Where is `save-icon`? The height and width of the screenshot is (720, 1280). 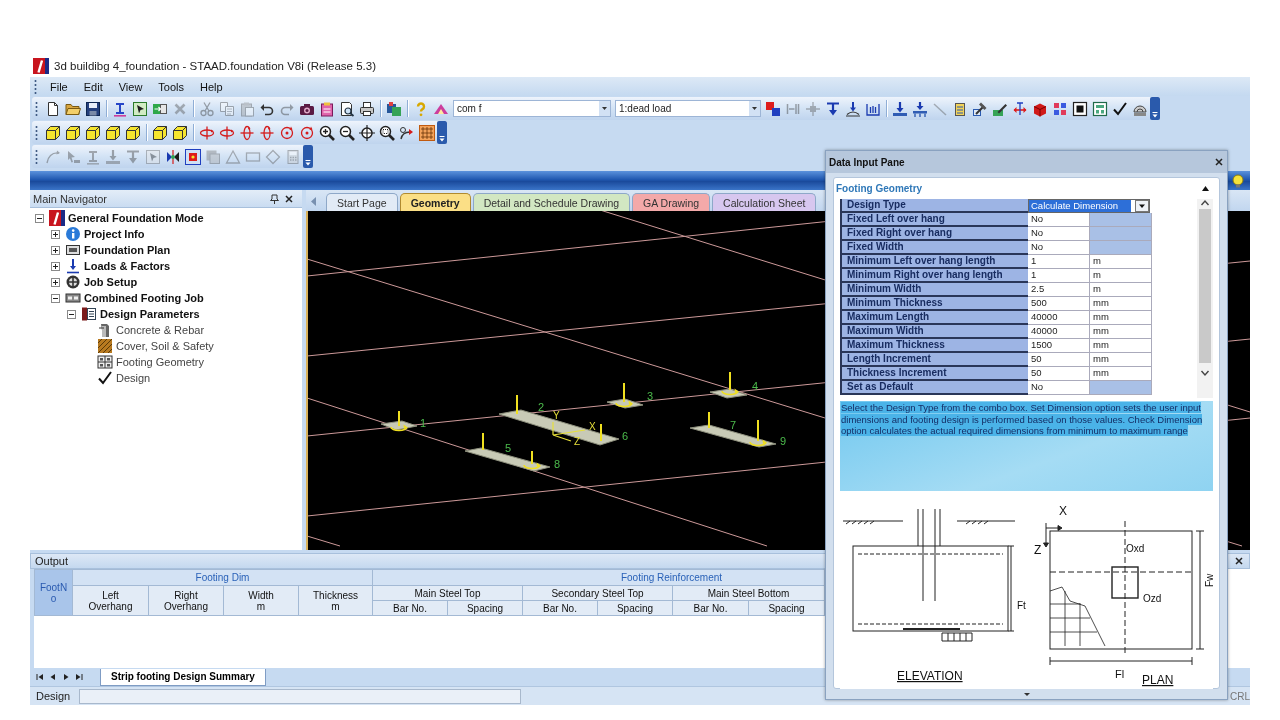 save-icon is located at coordinates (93, 108).